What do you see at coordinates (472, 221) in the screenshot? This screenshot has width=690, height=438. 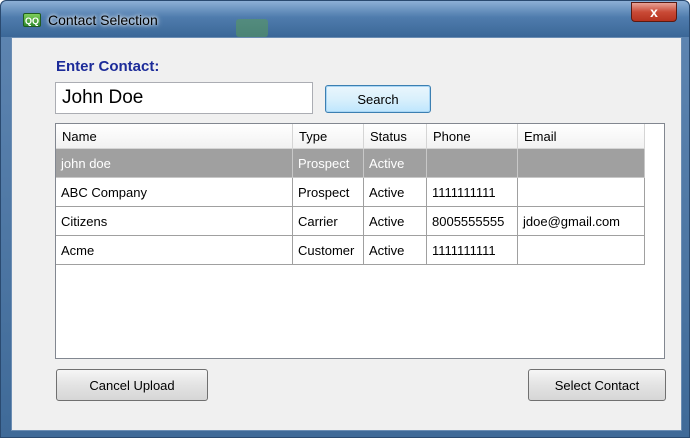 I see `cell-phone: 8005555555` at bounding box center [472, 221].